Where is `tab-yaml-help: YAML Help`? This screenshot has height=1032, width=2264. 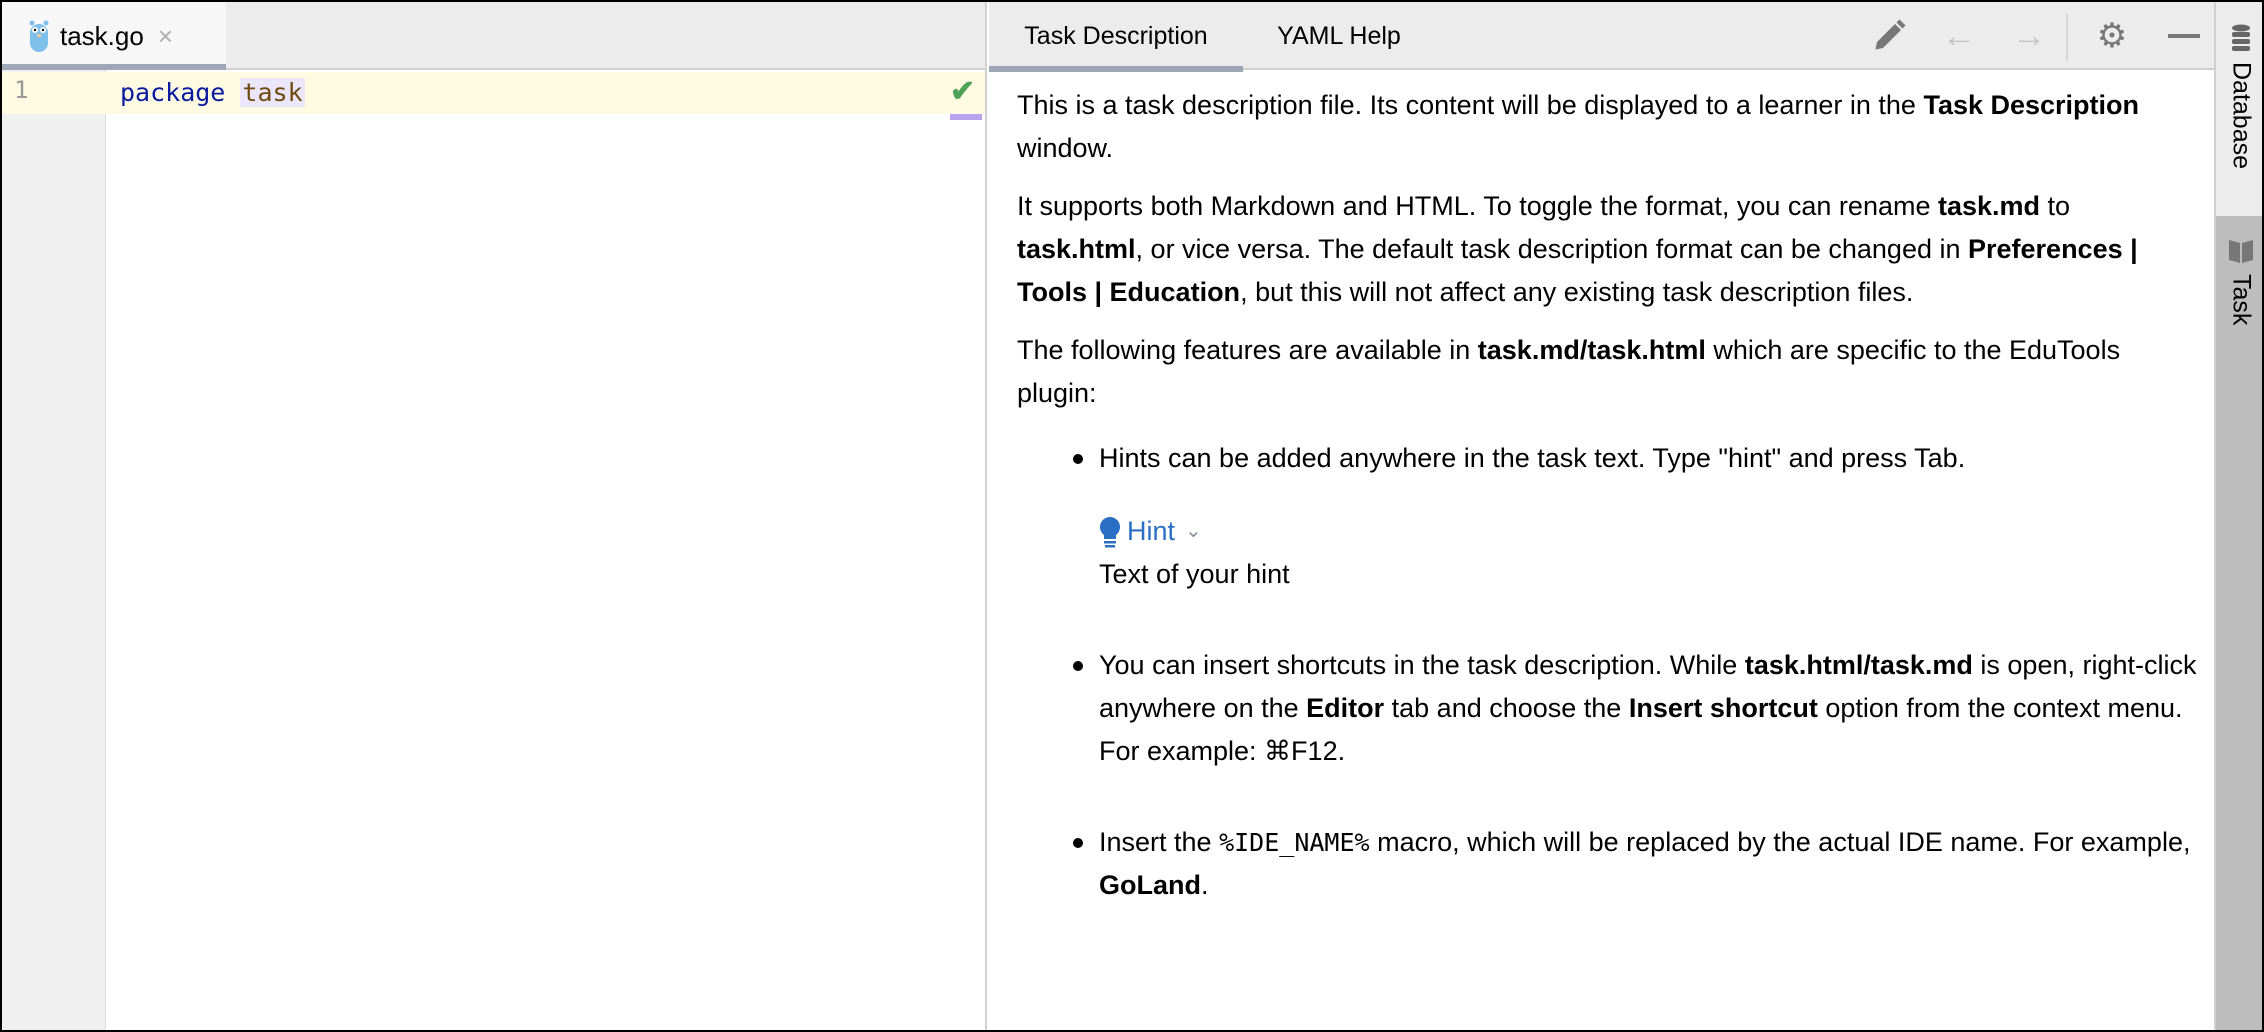
tab-yaml-help: YAML Help is located at coordinates (1339, 36).